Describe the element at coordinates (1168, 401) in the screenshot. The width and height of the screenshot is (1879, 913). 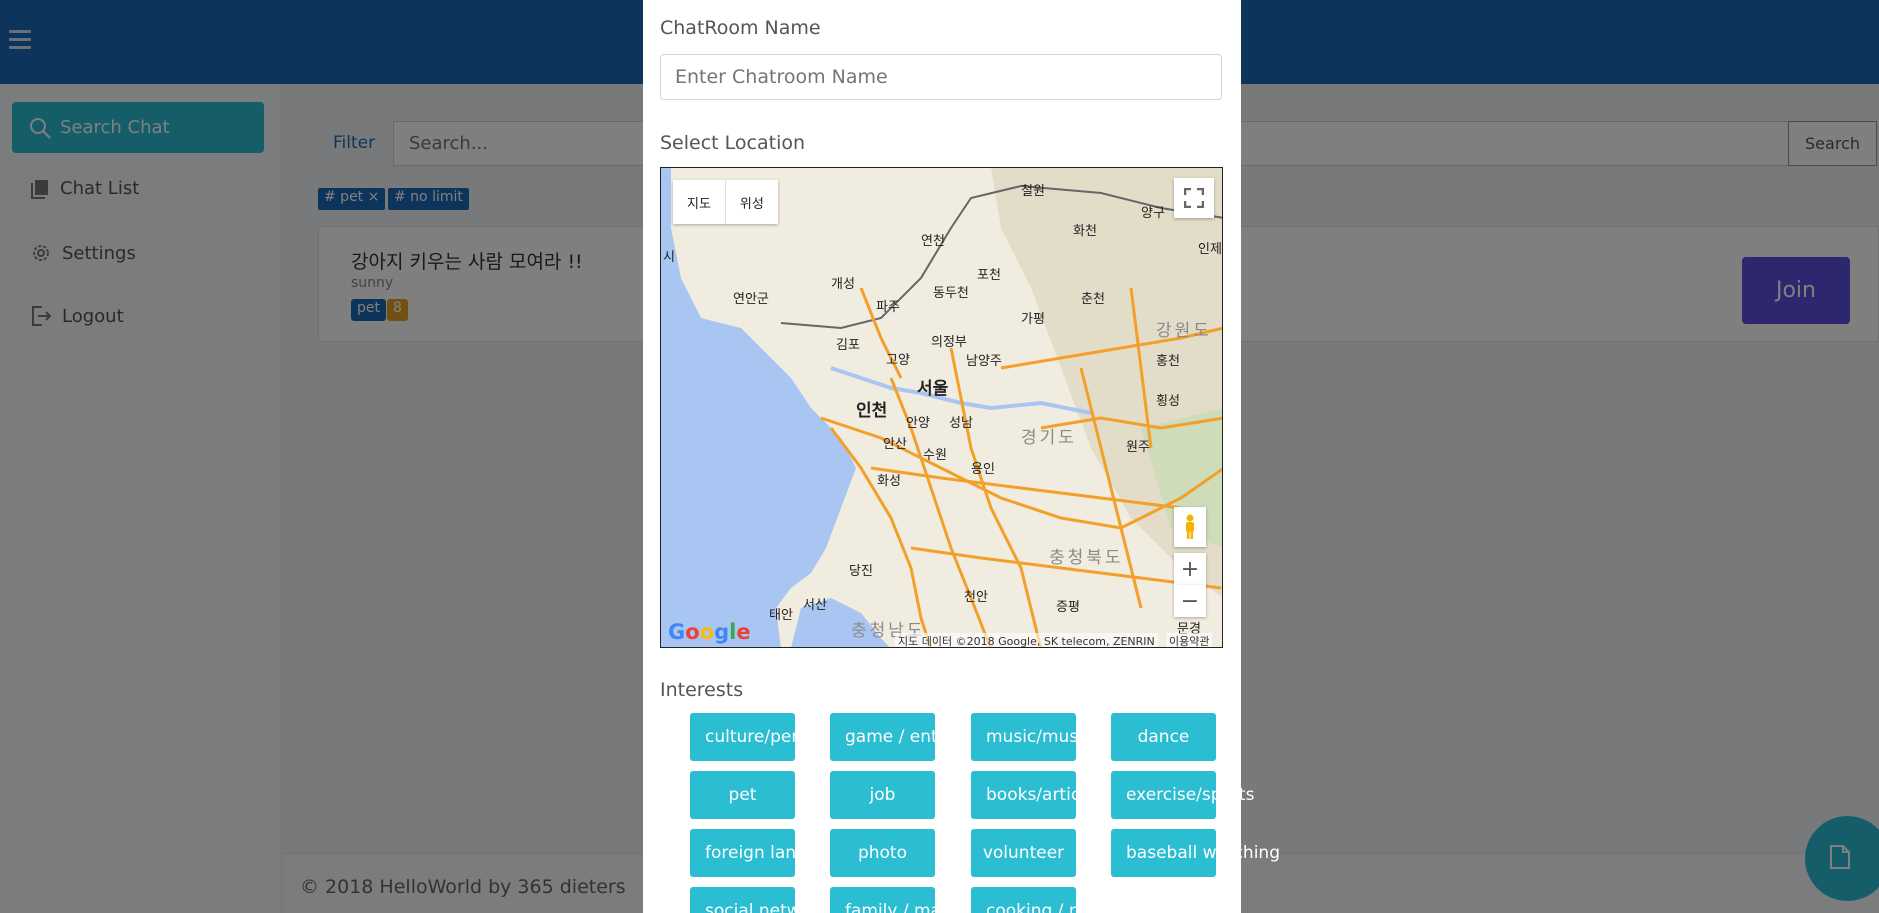
I see `map-city-label: 횡성` at that location.